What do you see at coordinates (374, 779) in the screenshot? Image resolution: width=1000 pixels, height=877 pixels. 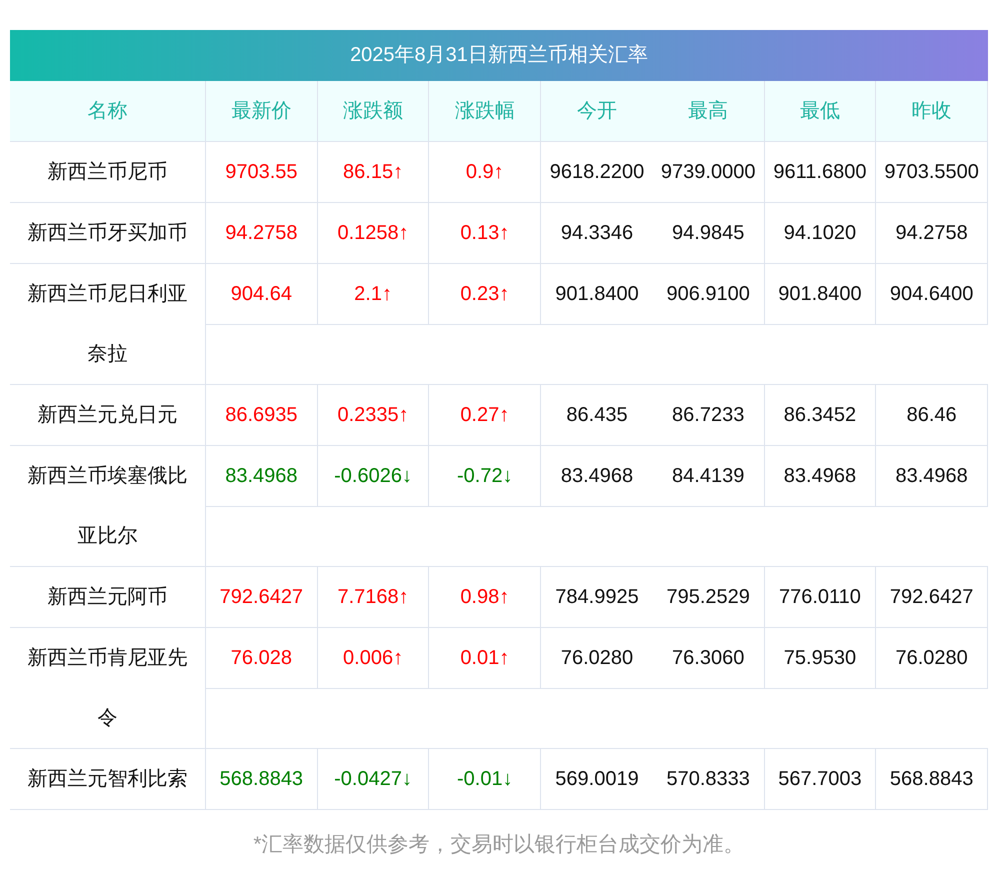 I see `table-cell: -0.0427↓` at bounding box center [374, 779].